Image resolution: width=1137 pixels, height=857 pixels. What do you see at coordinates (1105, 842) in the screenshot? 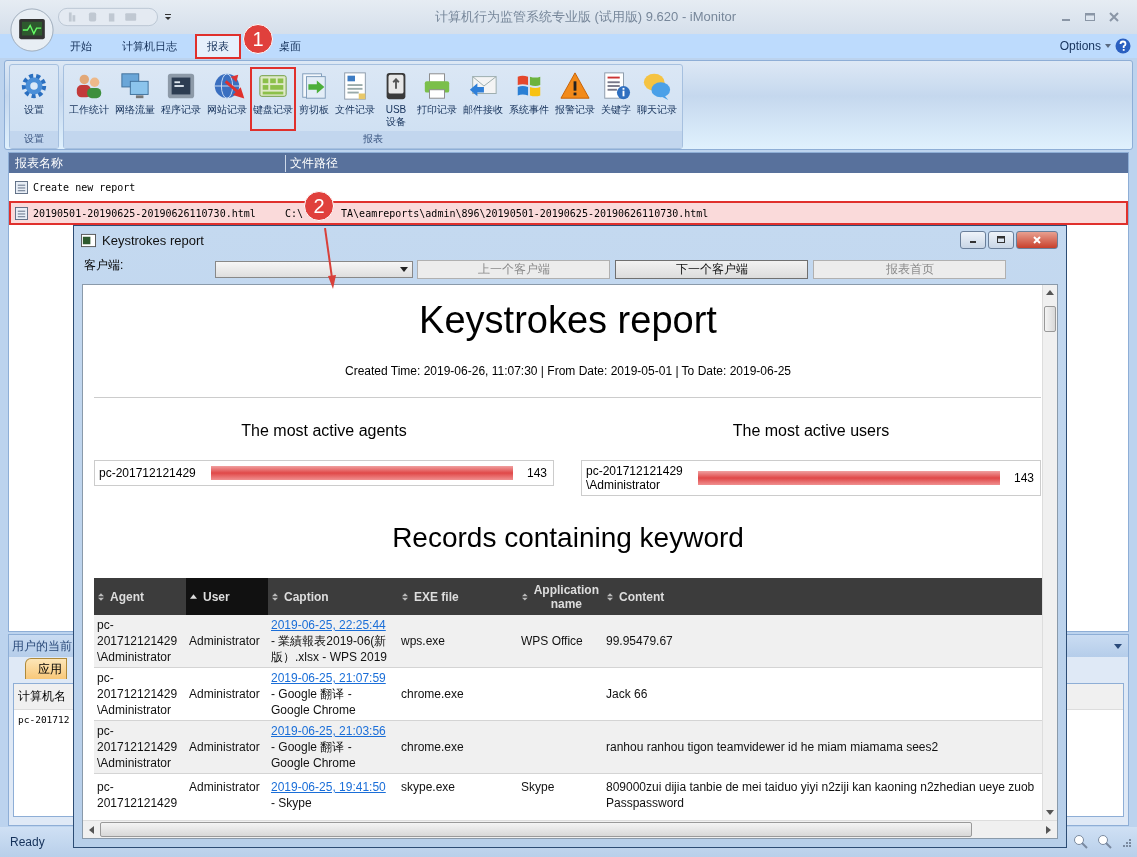
I see `zoom-in-icon` at bounding box center [1105, 842].